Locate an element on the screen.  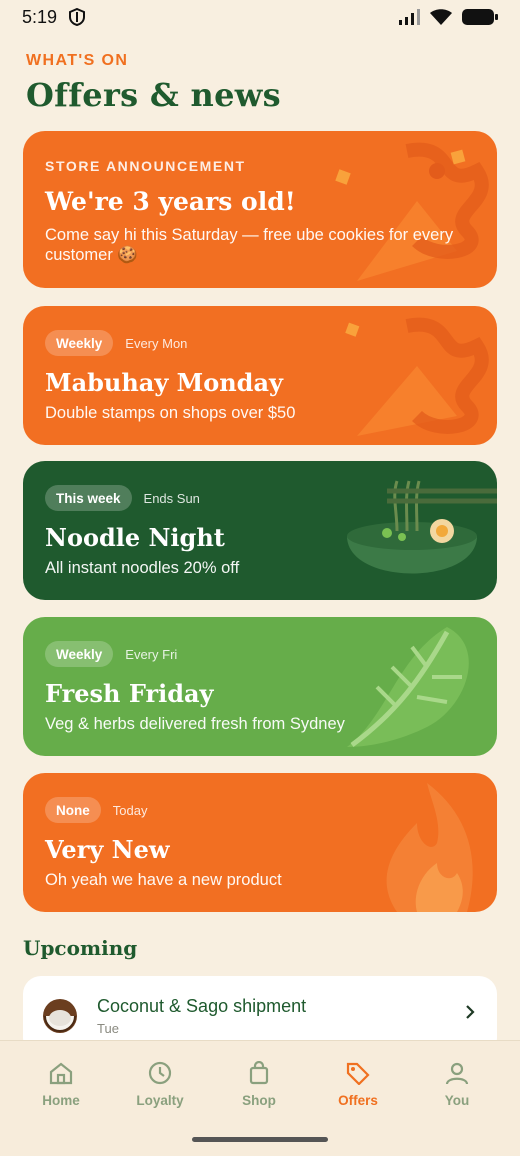
offer-schedule: Today is located at coordinates (130, 810).